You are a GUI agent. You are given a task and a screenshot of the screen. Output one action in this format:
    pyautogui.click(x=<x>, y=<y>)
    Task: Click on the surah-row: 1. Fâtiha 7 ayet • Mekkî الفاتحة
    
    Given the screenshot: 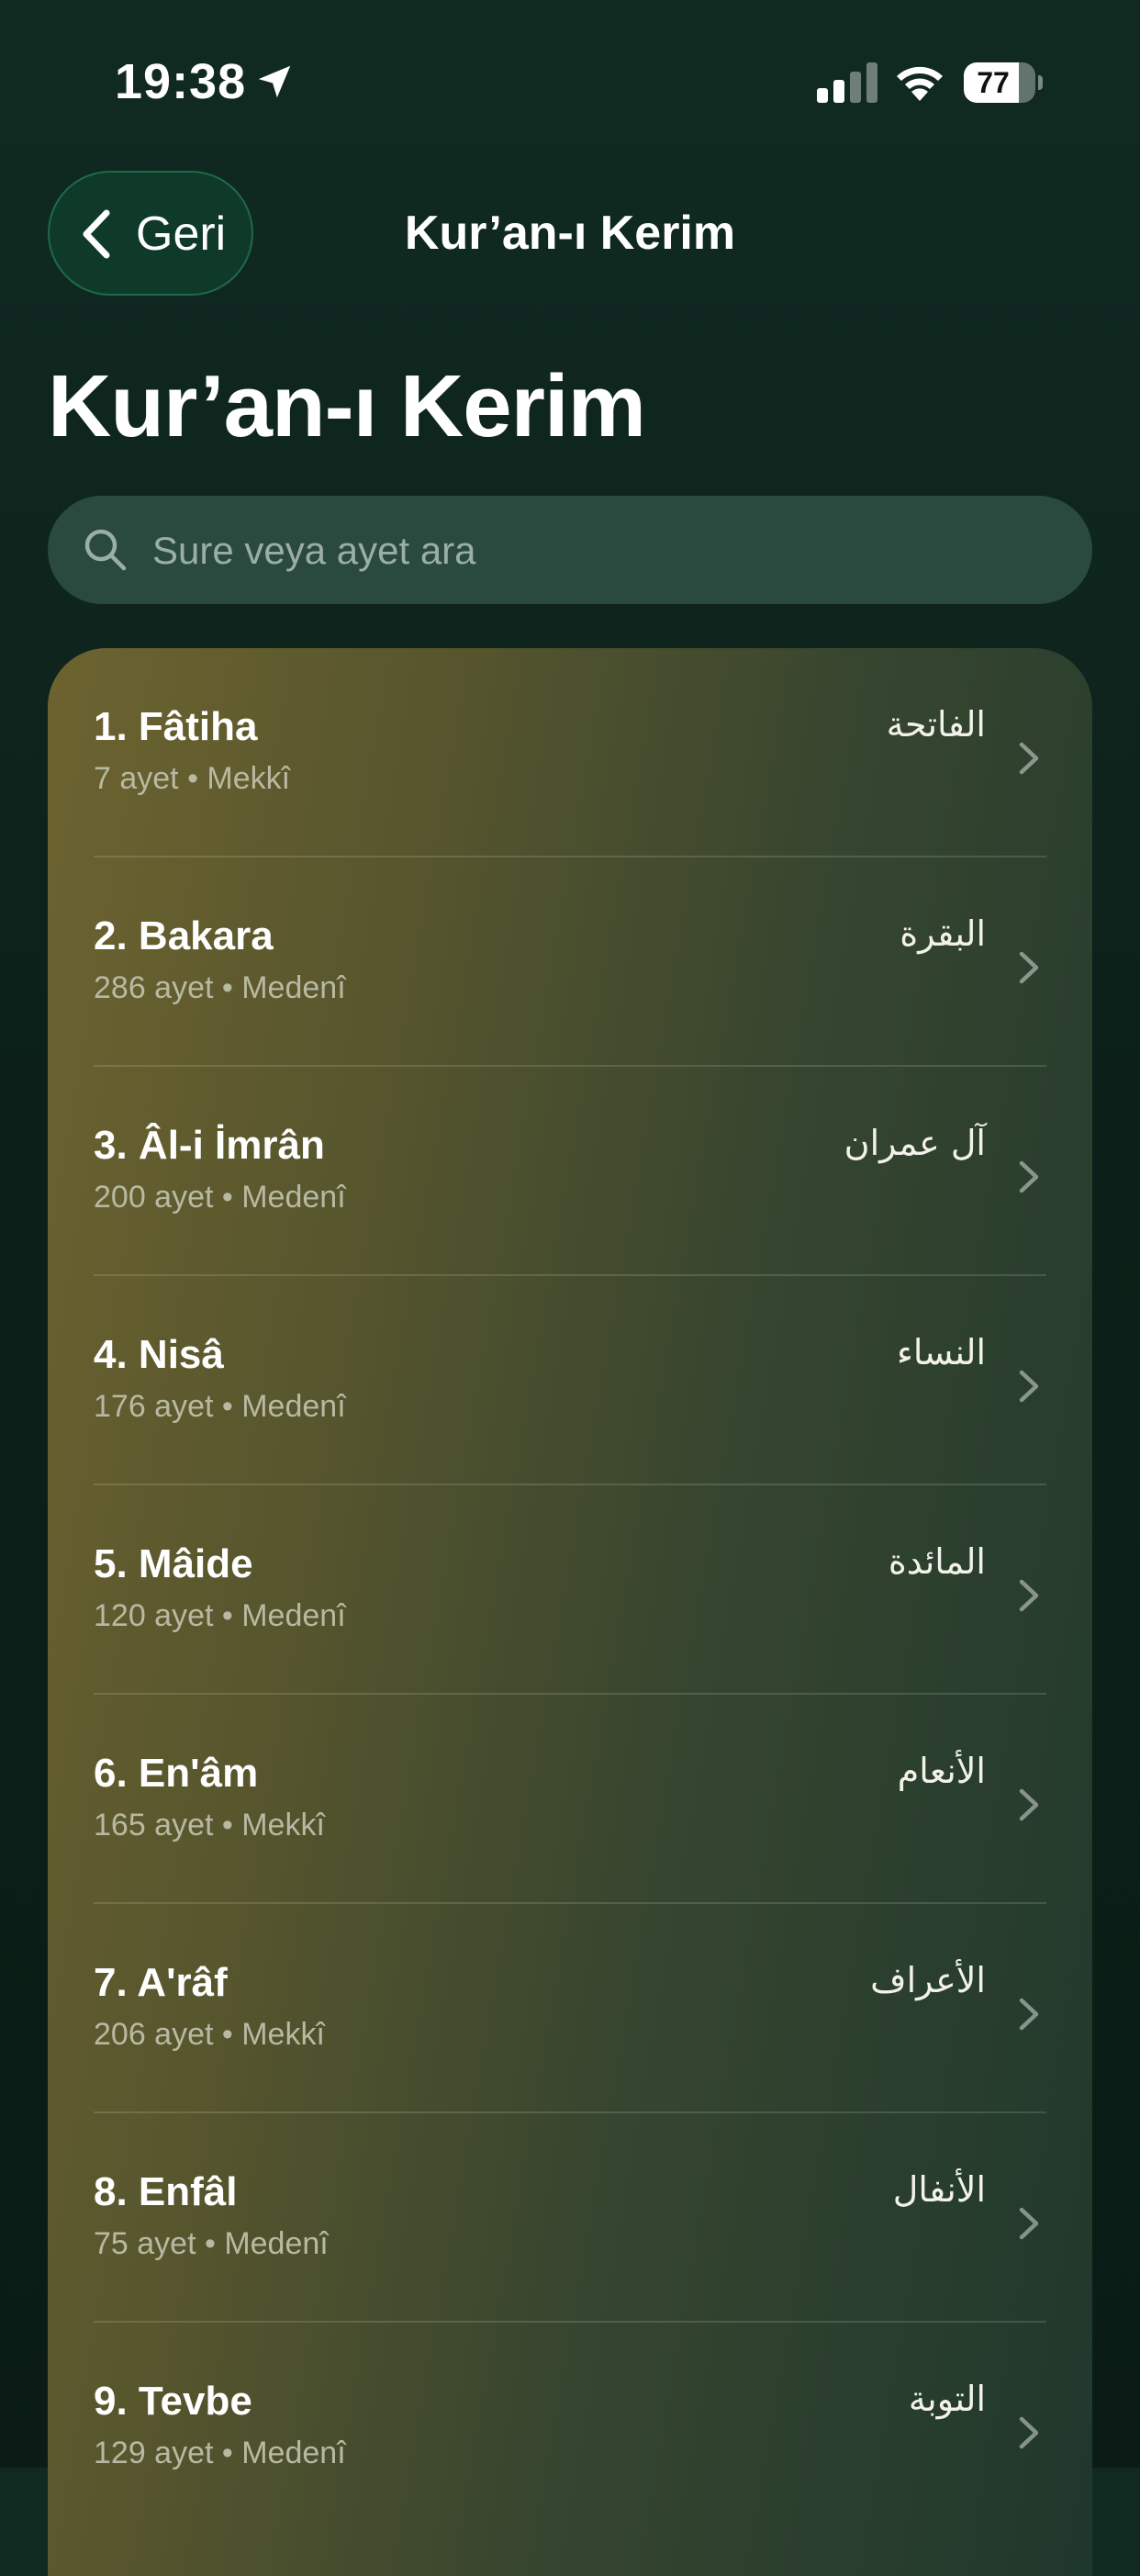 What is the action you would take?
    pyautogui.click(x=570, y=752)
    